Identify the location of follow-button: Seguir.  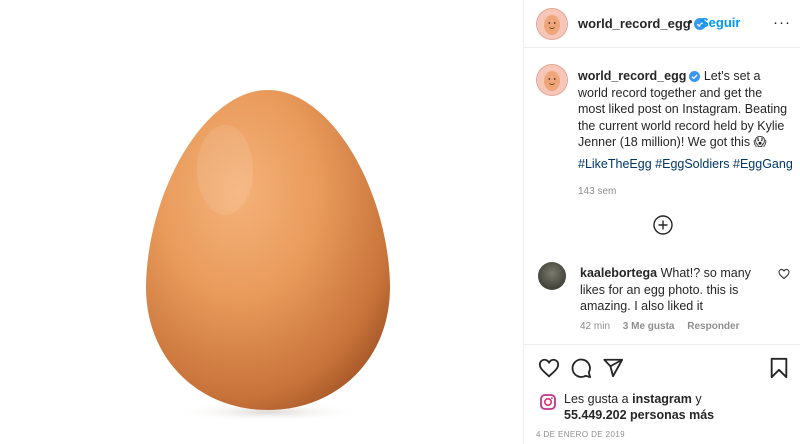
(720, 22).